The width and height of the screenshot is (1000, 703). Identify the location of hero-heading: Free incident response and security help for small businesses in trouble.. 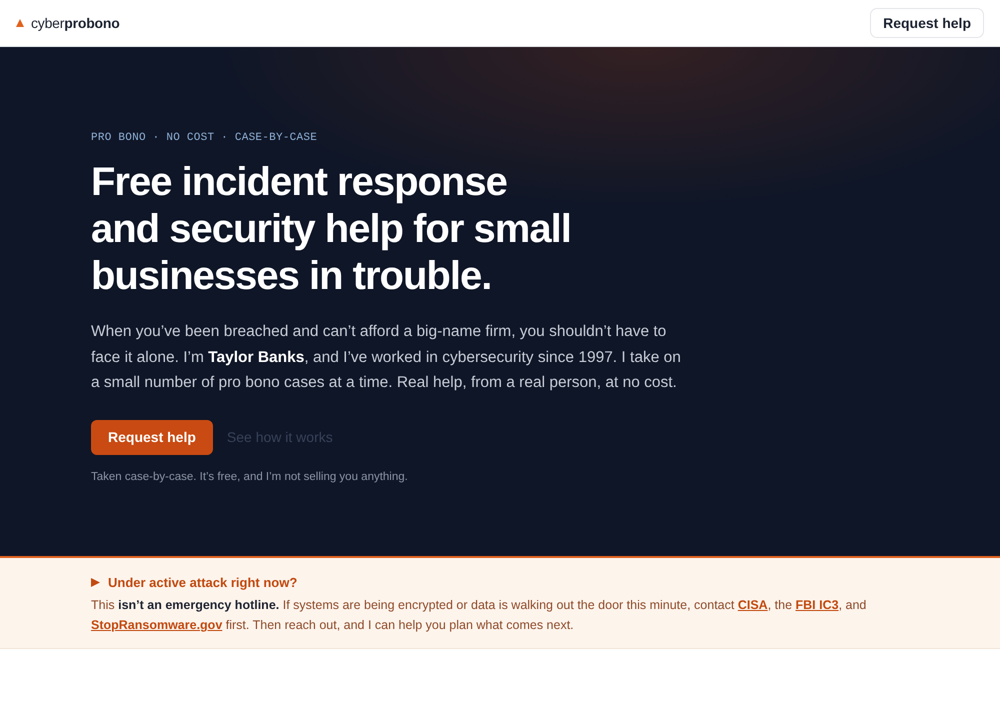
(331, 229).